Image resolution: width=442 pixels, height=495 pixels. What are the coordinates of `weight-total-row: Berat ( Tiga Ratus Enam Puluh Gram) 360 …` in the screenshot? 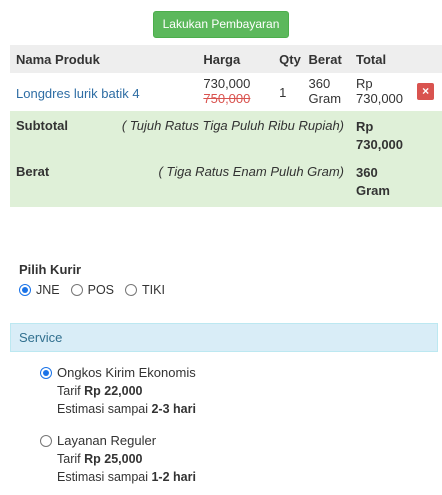 It's located at (226, 182).